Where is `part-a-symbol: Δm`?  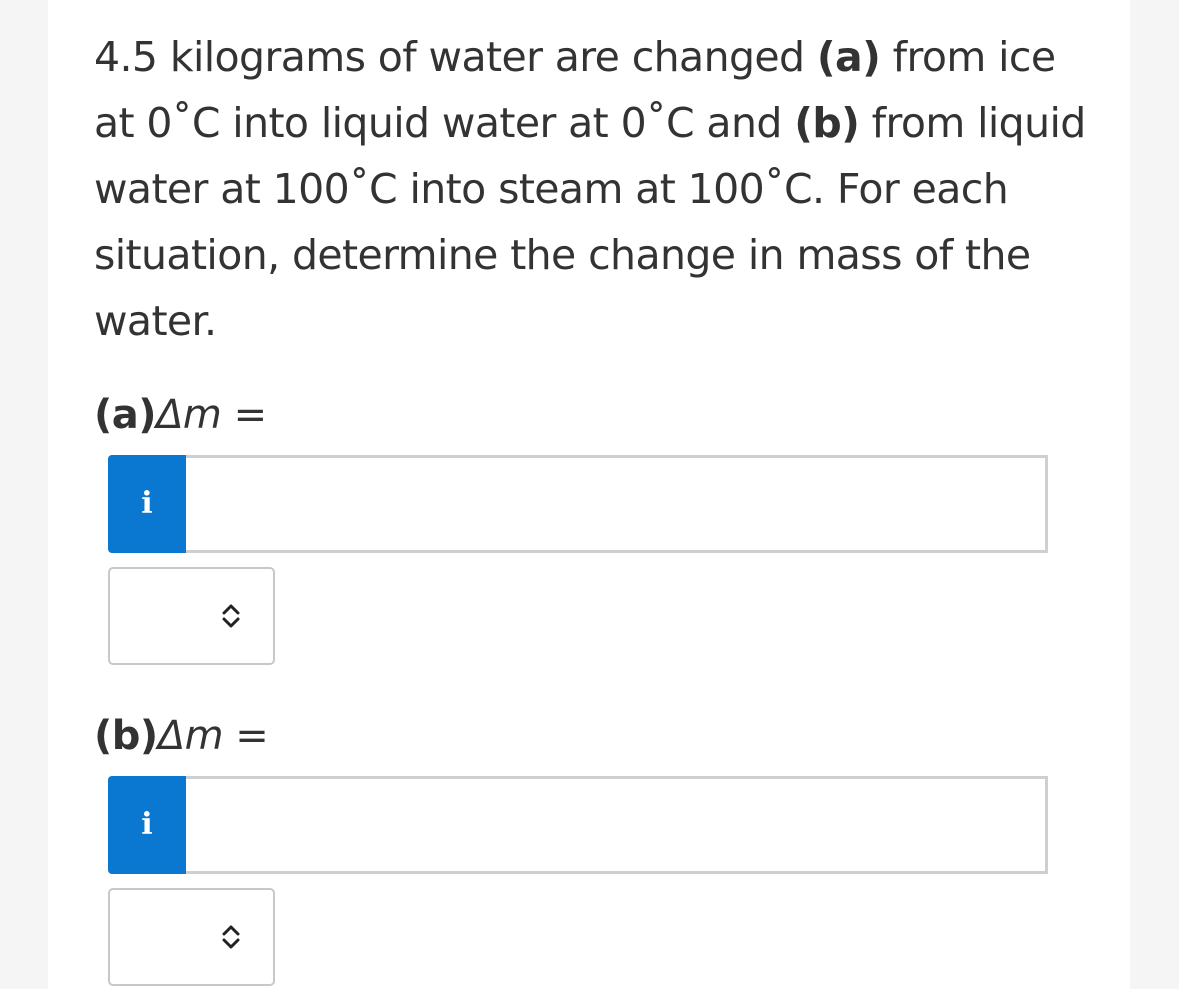
part-a-symbol: Δm is located at coordinates (189, 415).